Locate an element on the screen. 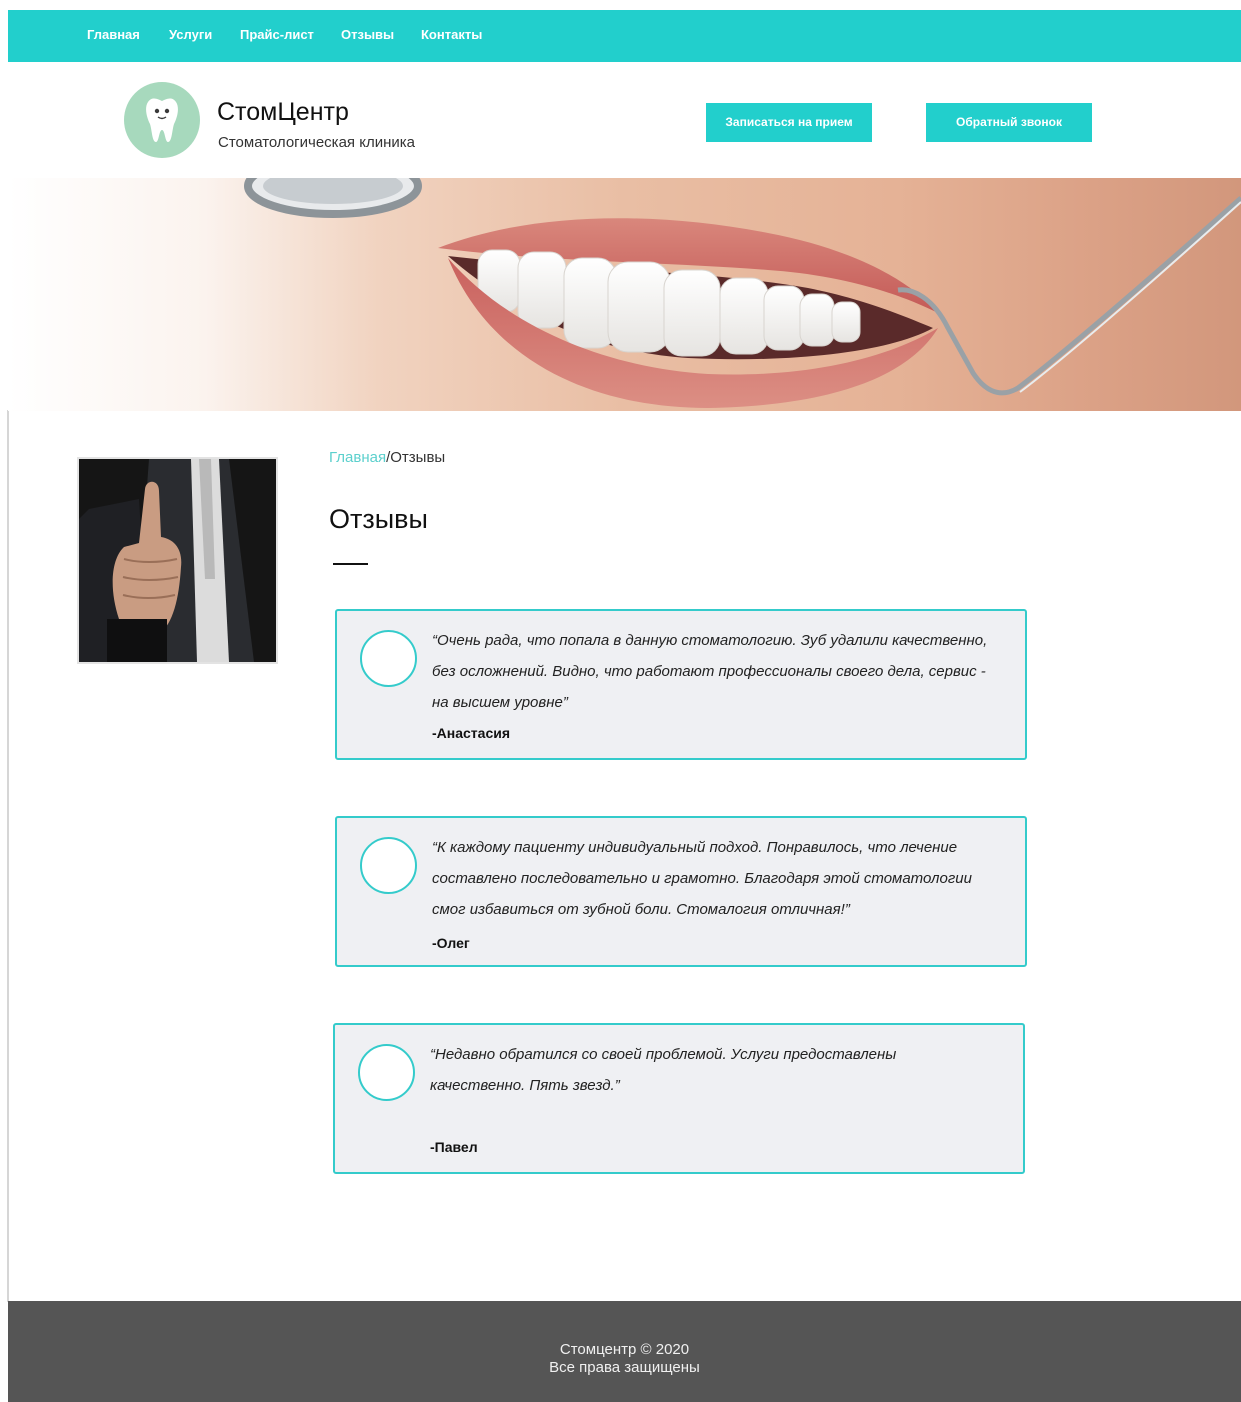 This screenshot has width=1241, height=1402. breadcrumb-home-link: Главная is located at coordinates (357, 457).